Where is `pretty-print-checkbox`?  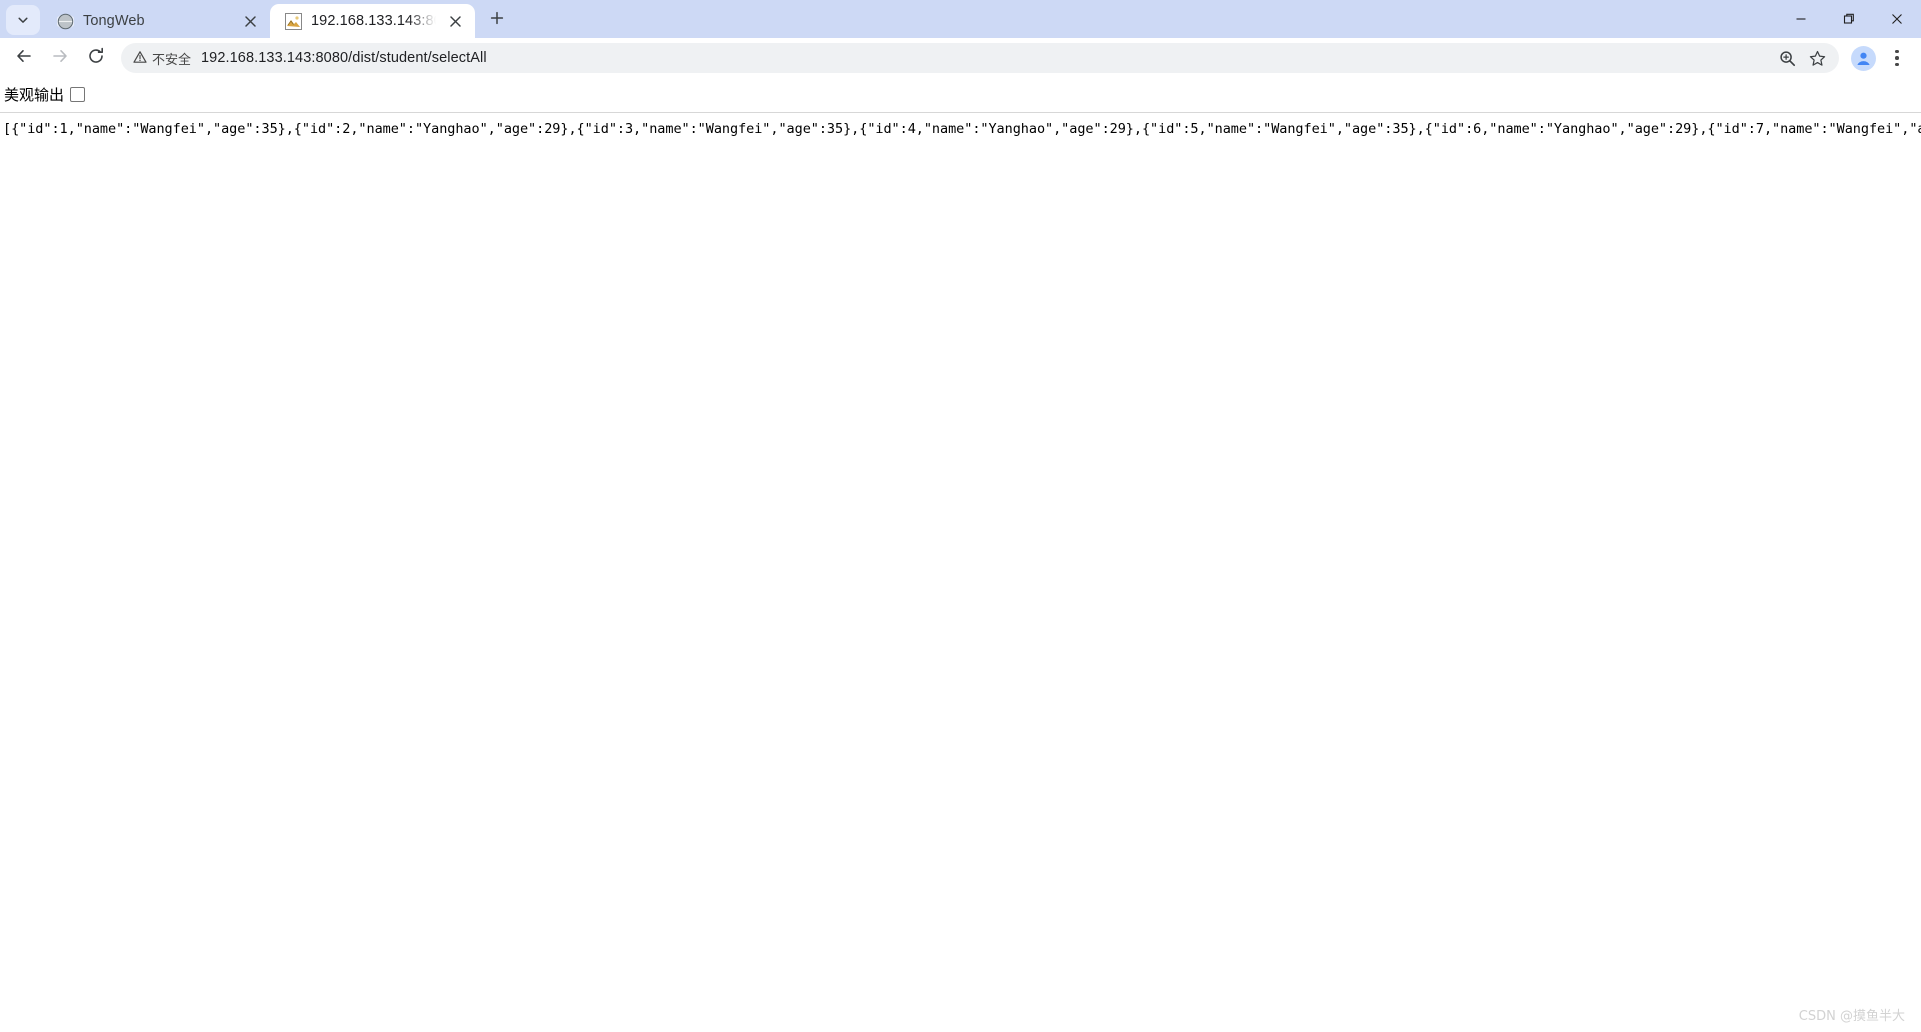
pretty-print-checkbox is located at coordinates (78, 94).